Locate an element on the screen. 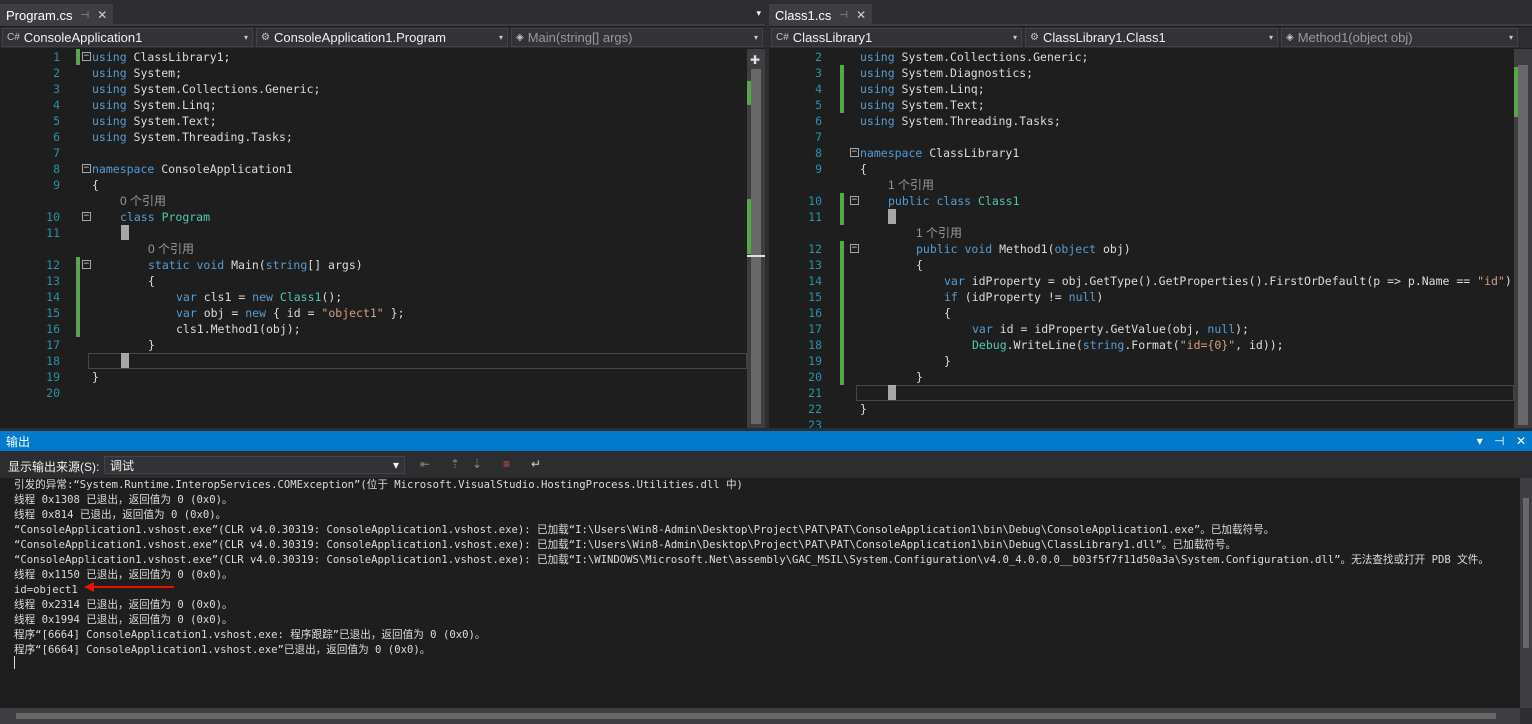 The image size is (1532, 724). tab-overflow-icon: ▾ is located at coordinates (758, 13).